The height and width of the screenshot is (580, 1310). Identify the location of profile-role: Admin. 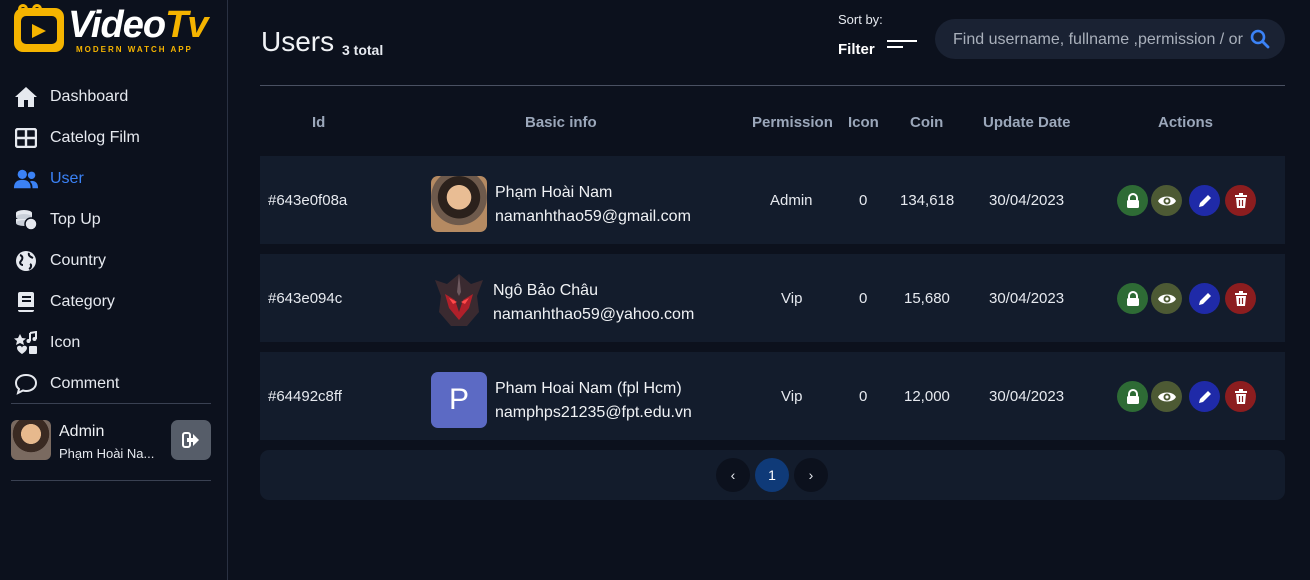
(82, 431).